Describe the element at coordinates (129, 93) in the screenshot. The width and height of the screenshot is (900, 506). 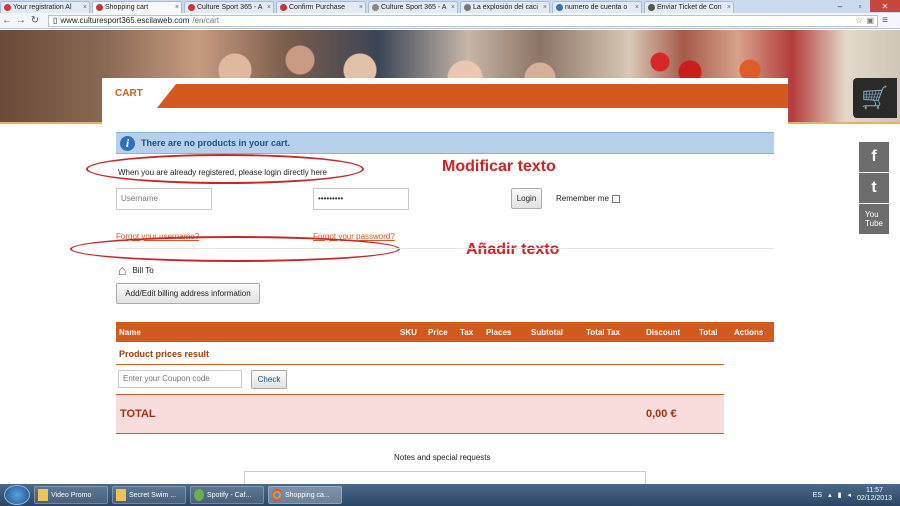
I see `page-title: CART` at that location.